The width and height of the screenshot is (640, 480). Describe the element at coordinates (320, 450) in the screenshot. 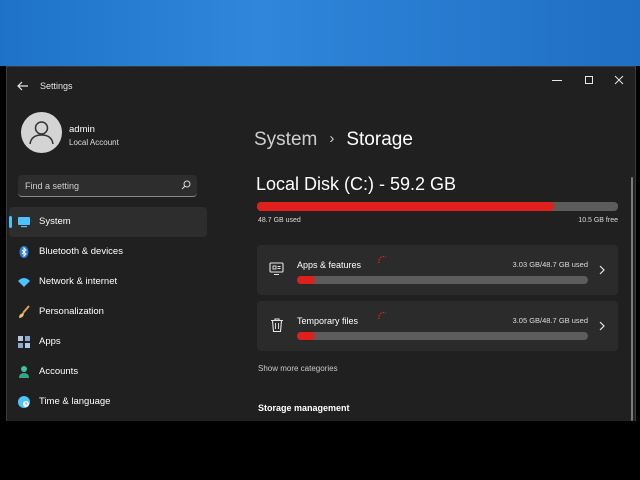

I see `desktop-bottom-area` at that location.